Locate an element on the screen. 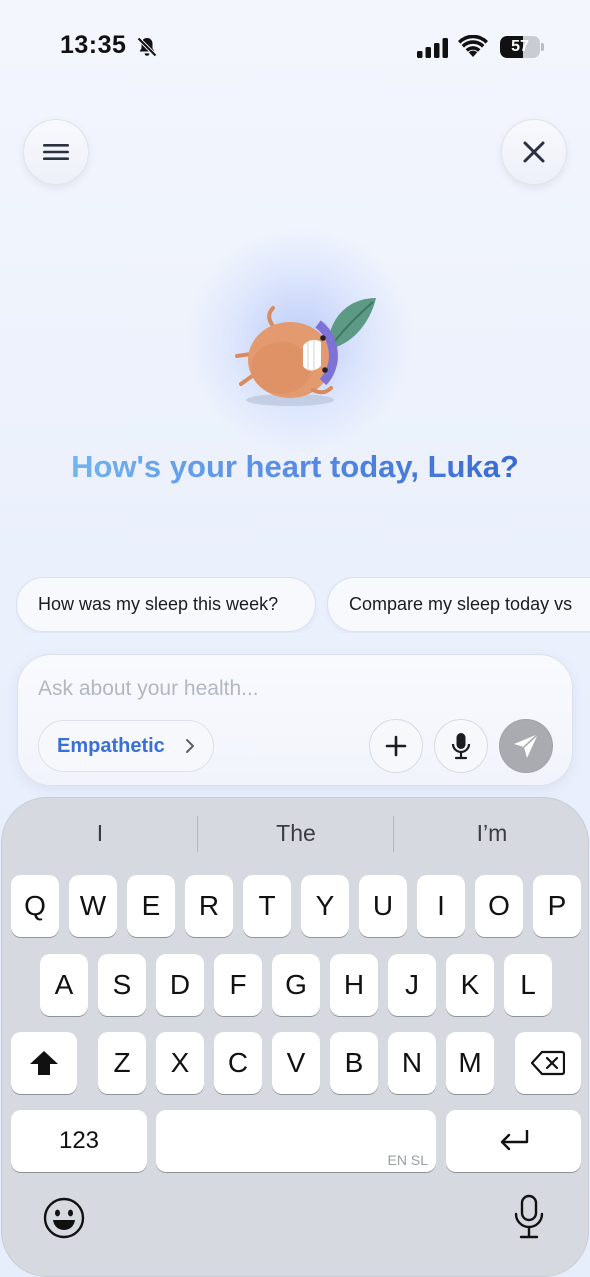 The width and height of the screenshot is (590, 1277). hamburger-menu-icon is located at coordinates (56, 152).